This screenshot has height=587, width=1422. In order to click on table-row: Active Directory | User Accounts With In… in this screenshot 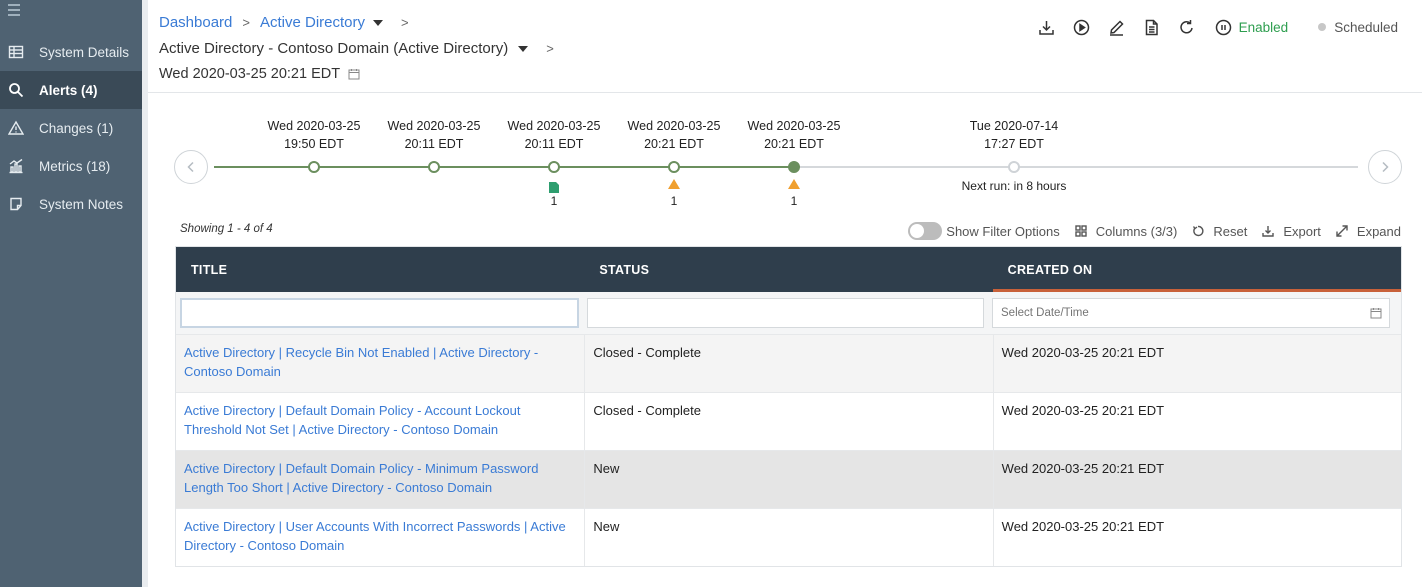, I will do `click(788, 537)`.